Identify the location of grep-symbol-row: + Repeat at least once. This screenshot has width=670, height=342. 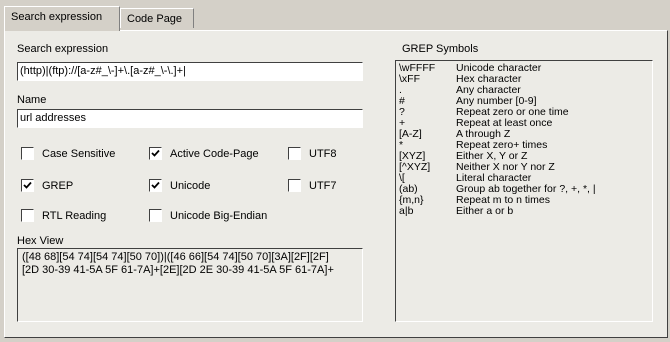
(524, 123).